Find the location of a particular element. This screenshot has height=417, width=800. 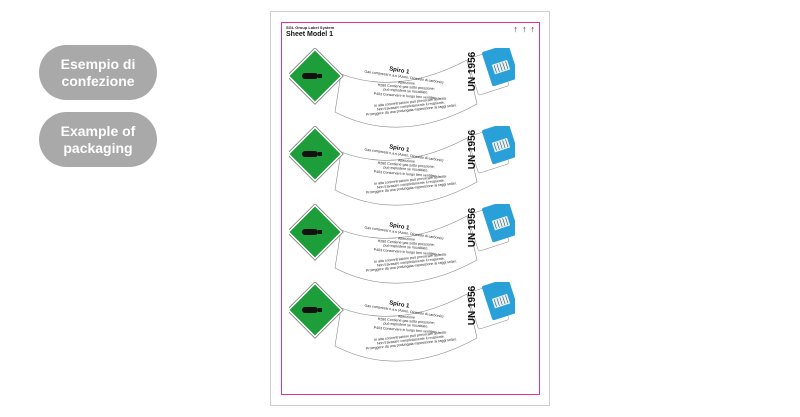

example-packaging-english-button: Example of packaging is located at coordinates (98, 139).